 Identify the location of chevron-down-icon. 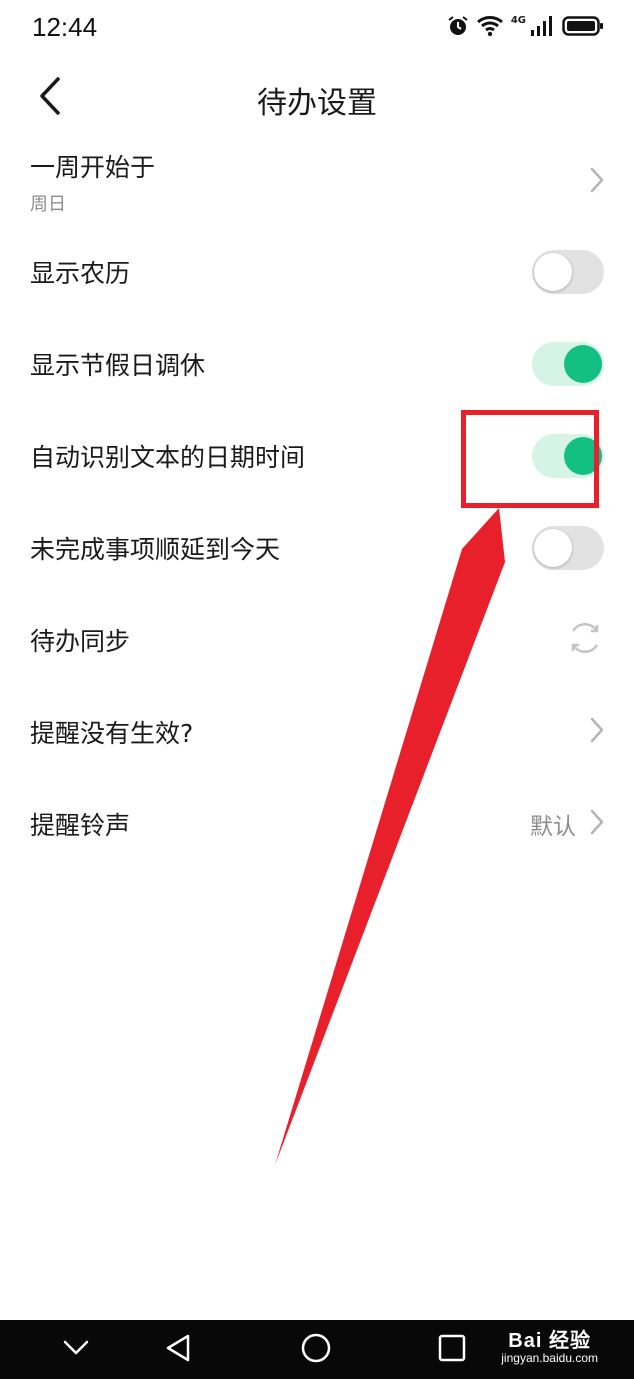
(76, 1350).